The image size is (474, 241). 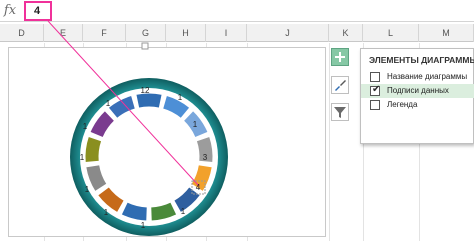 I want to click on filter-icon, so click(x=340, y=112).